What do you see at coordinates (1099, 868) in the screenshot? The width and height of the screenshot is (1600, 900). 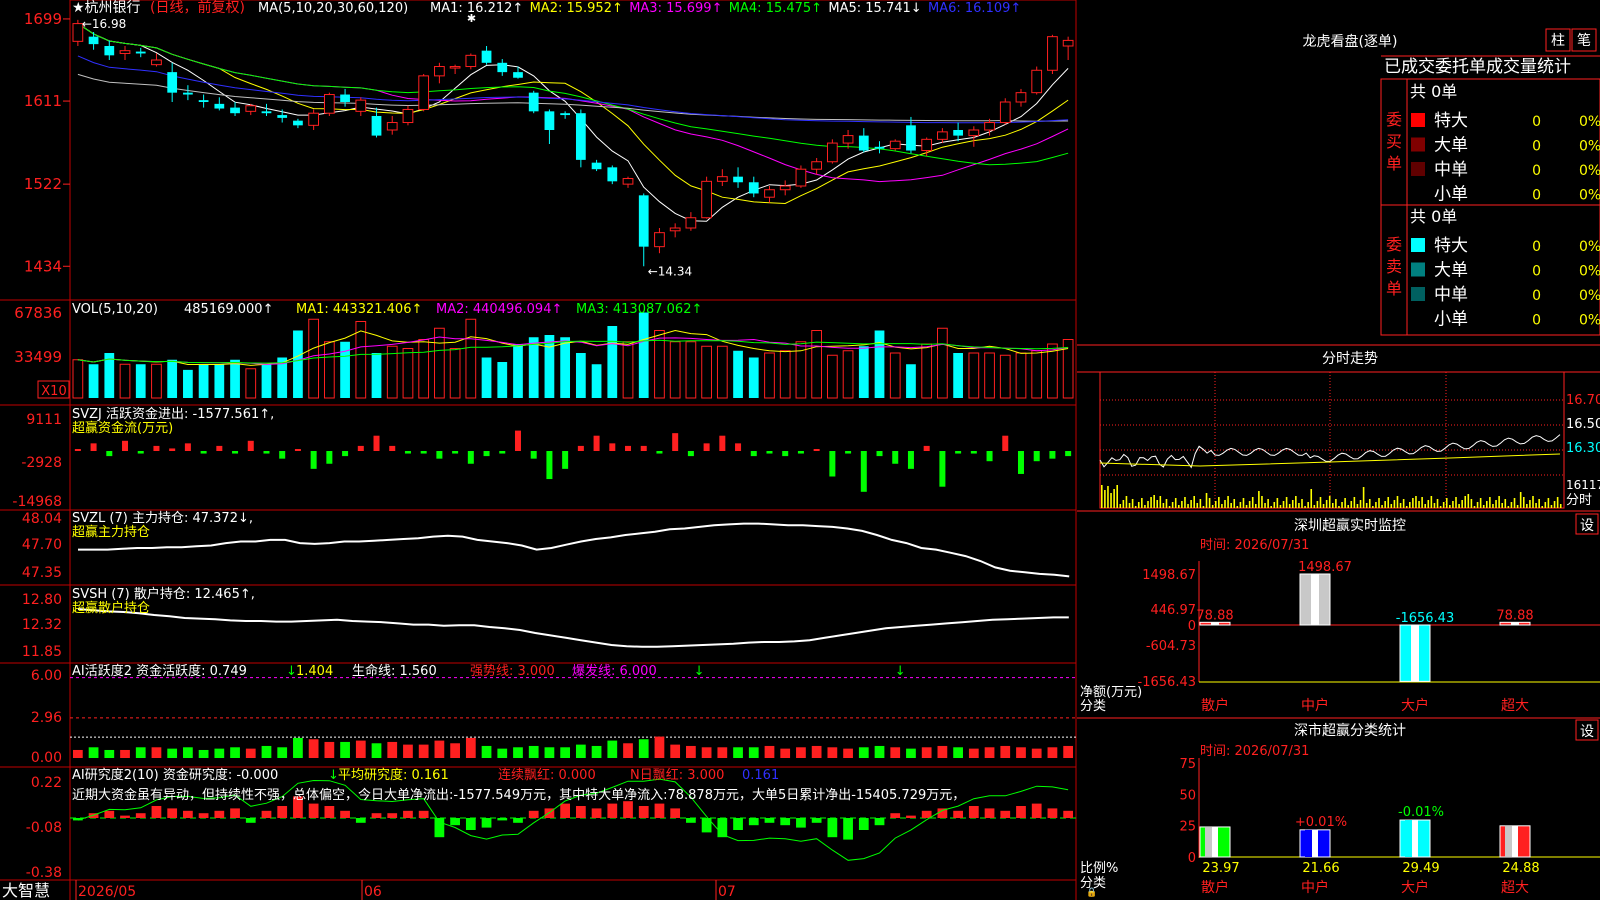 I see `classify-ylabel: 比例%` at bounding box center [1099, 868].